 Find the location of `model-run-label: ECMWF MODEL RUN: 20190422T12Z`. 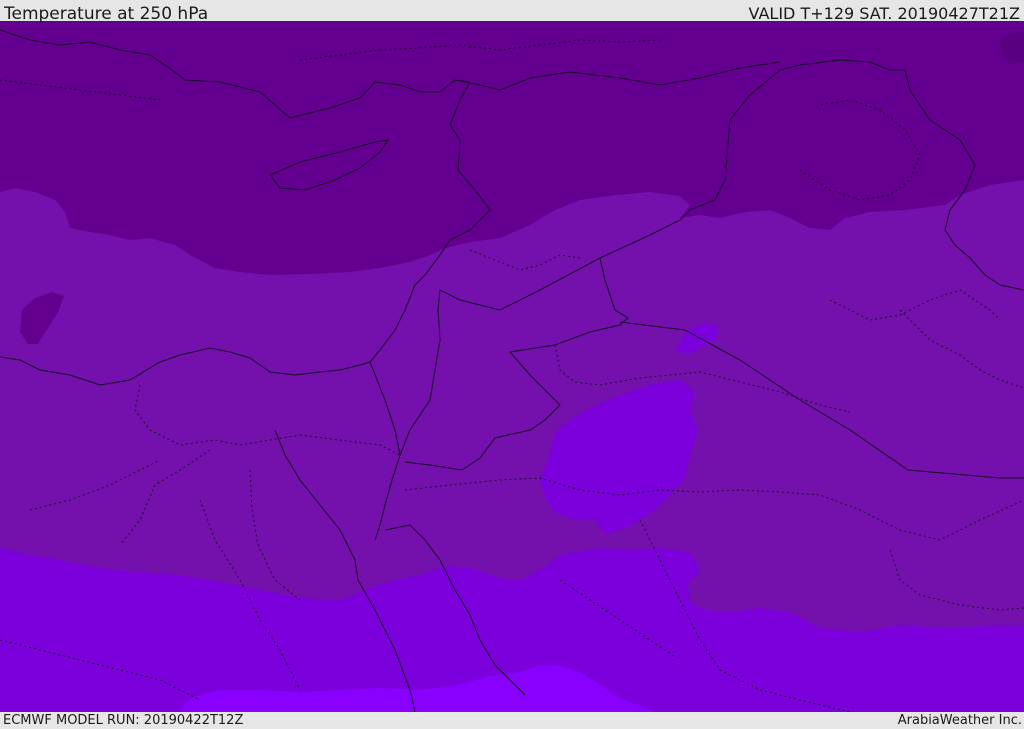

model-run-label: ECMWF MODEL RUN: 20190422T12Z is located at coordinates (123, 720).